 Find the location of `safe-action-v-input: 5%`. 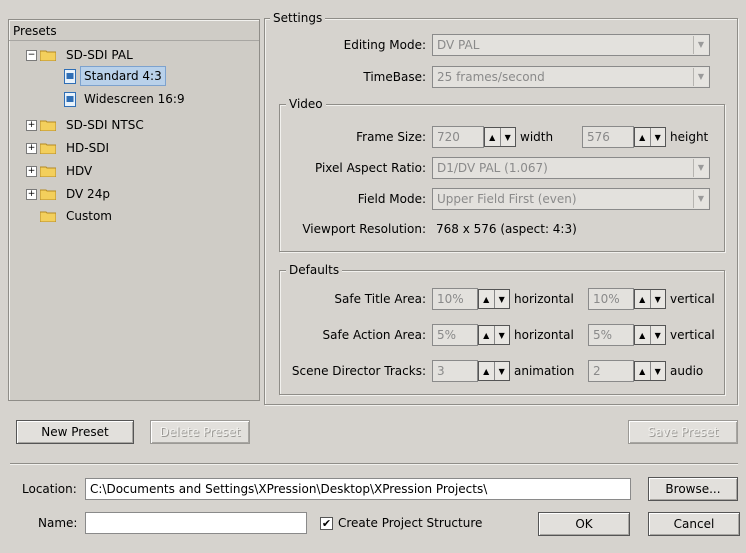

safe-action-v-input: 5% is located at coordinates (611, 335).